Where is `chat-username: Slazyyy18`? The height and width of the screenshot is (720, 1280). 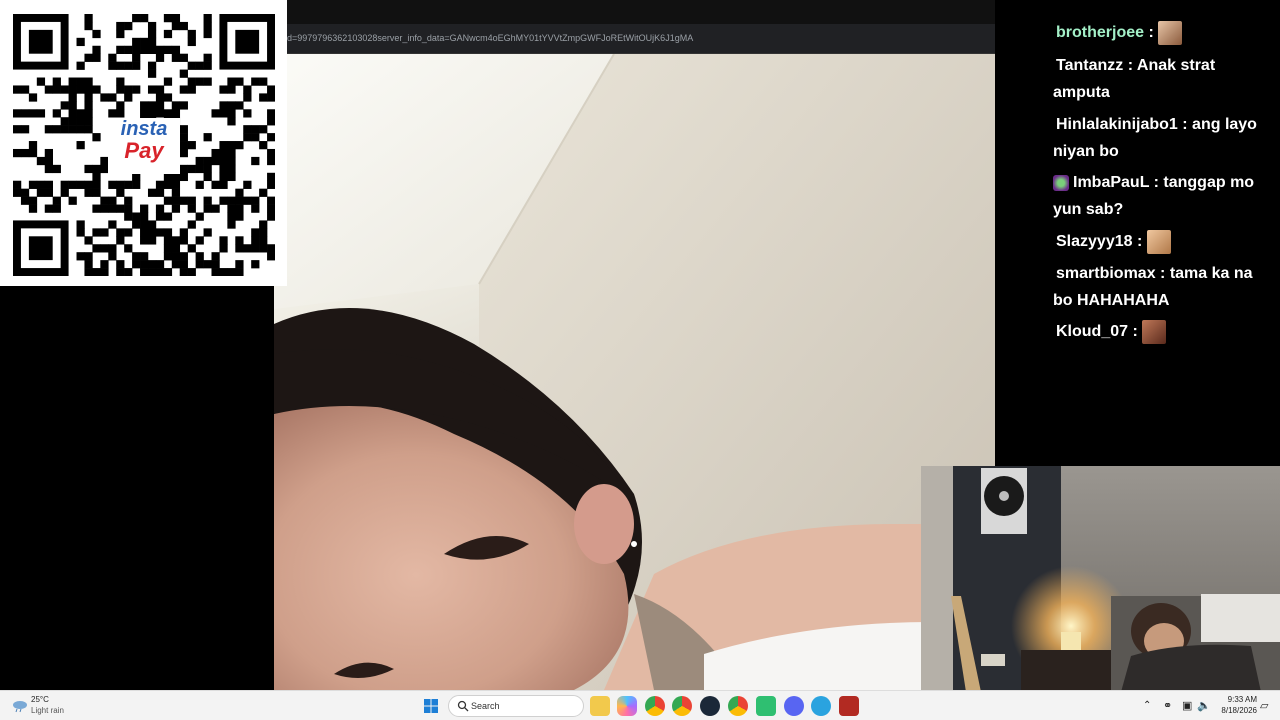
chat-username: Slazyyy18 is located at coordinates (1094, 241).